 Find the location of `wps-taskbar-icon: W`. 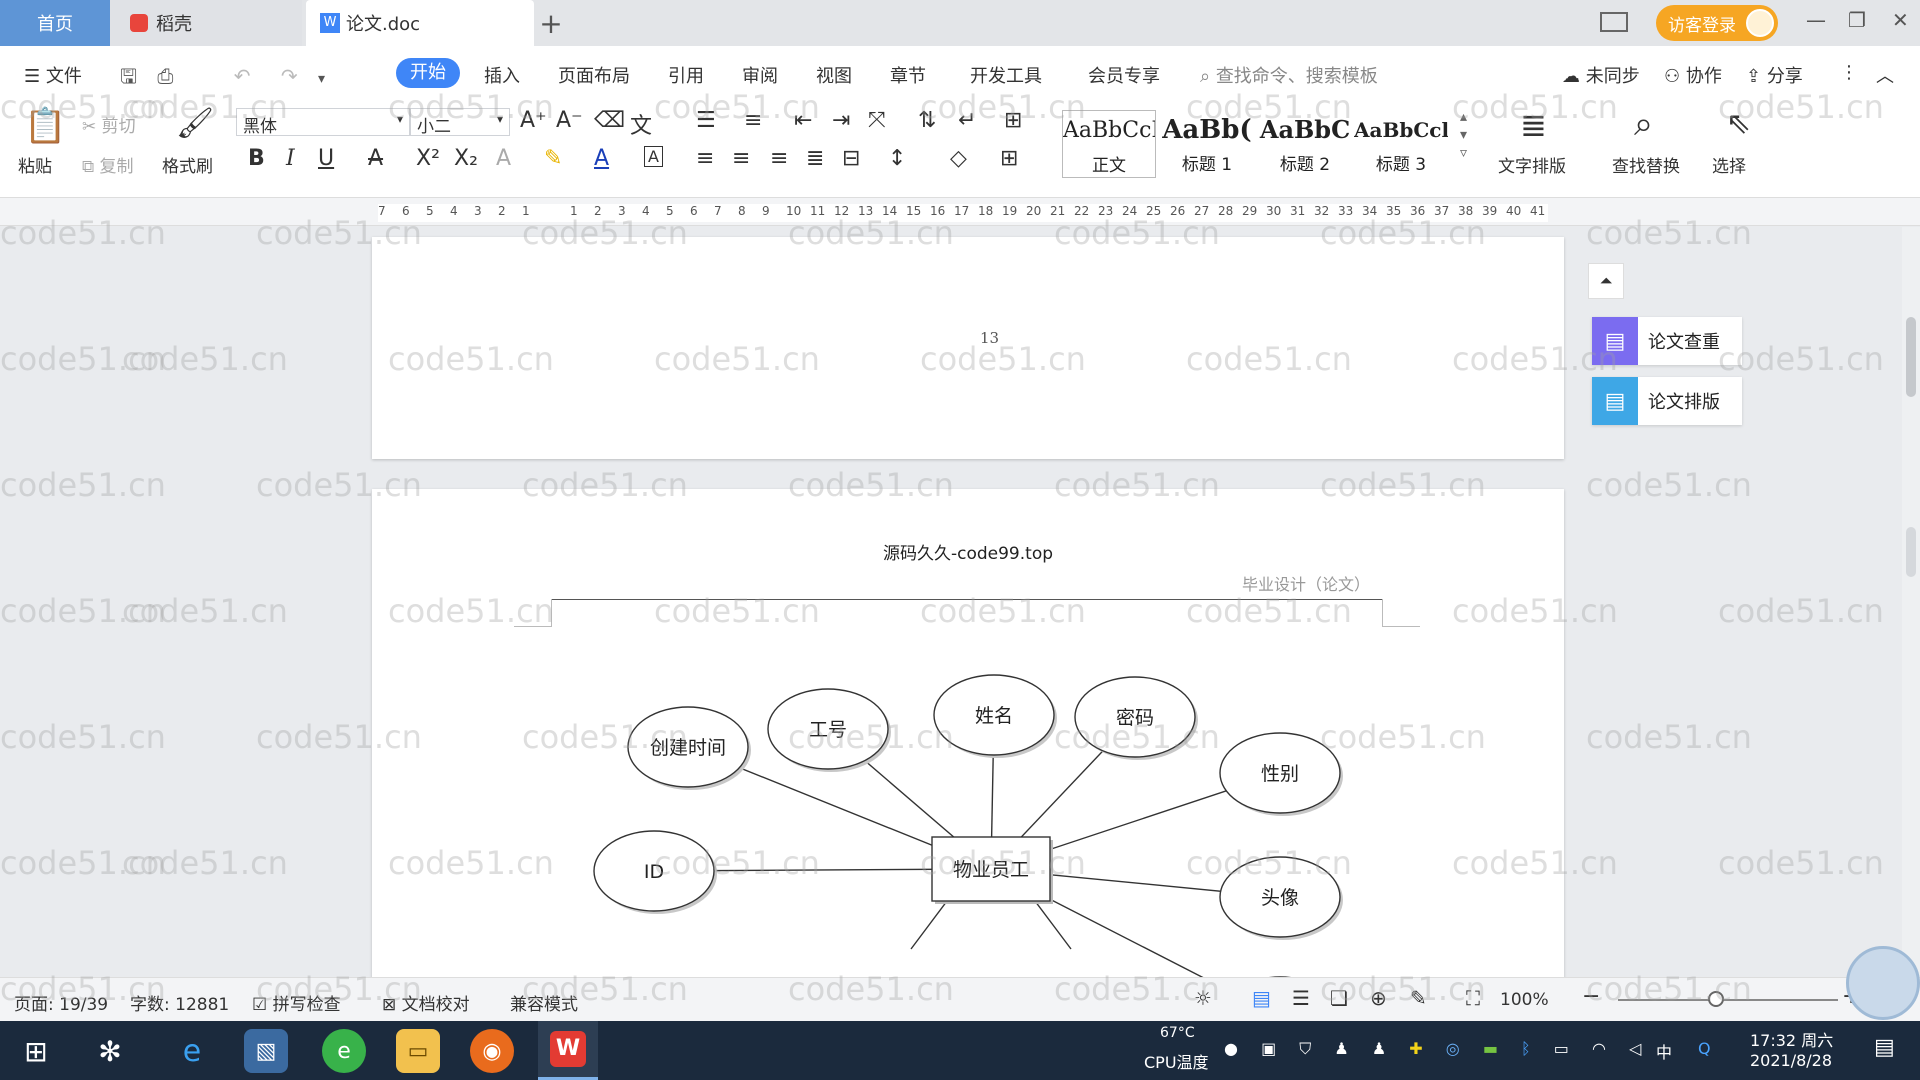

wps-taskbar-icon: W is located at coordinates (568, 1050).